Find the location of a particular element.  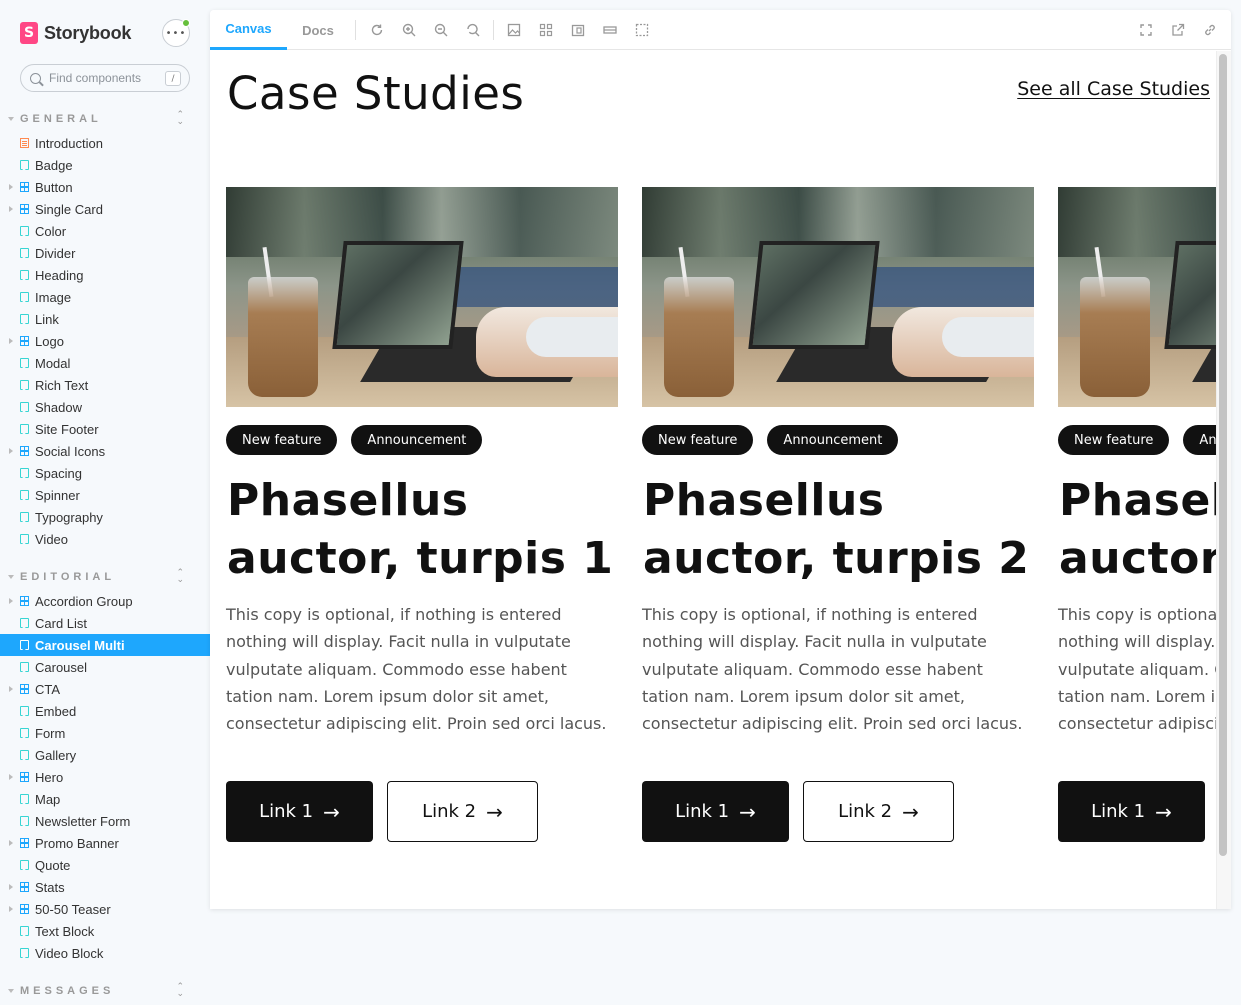

sidebar-item-stats: Stats is located at coordinates (105, 887).